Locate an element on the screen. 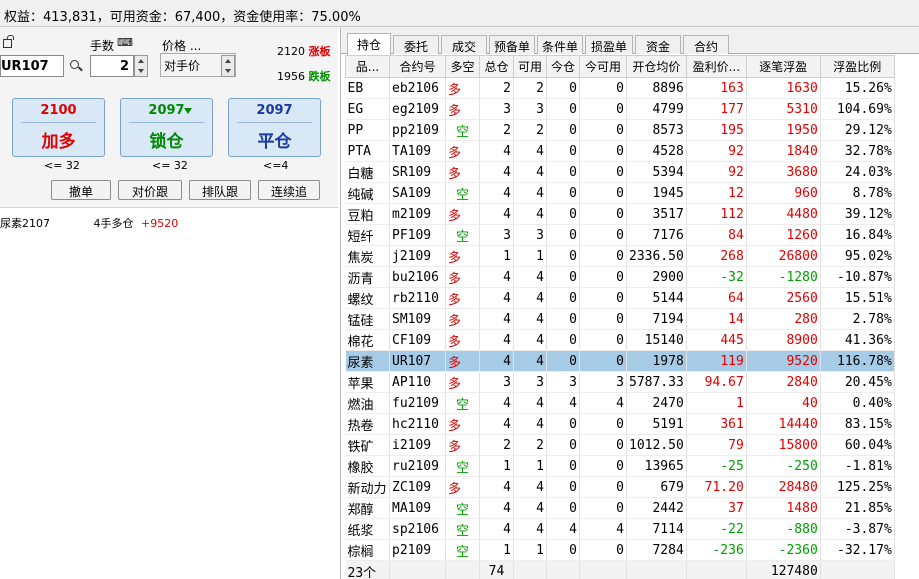  cell-float-pnl: 1260 is located at coordinates (783, 235).